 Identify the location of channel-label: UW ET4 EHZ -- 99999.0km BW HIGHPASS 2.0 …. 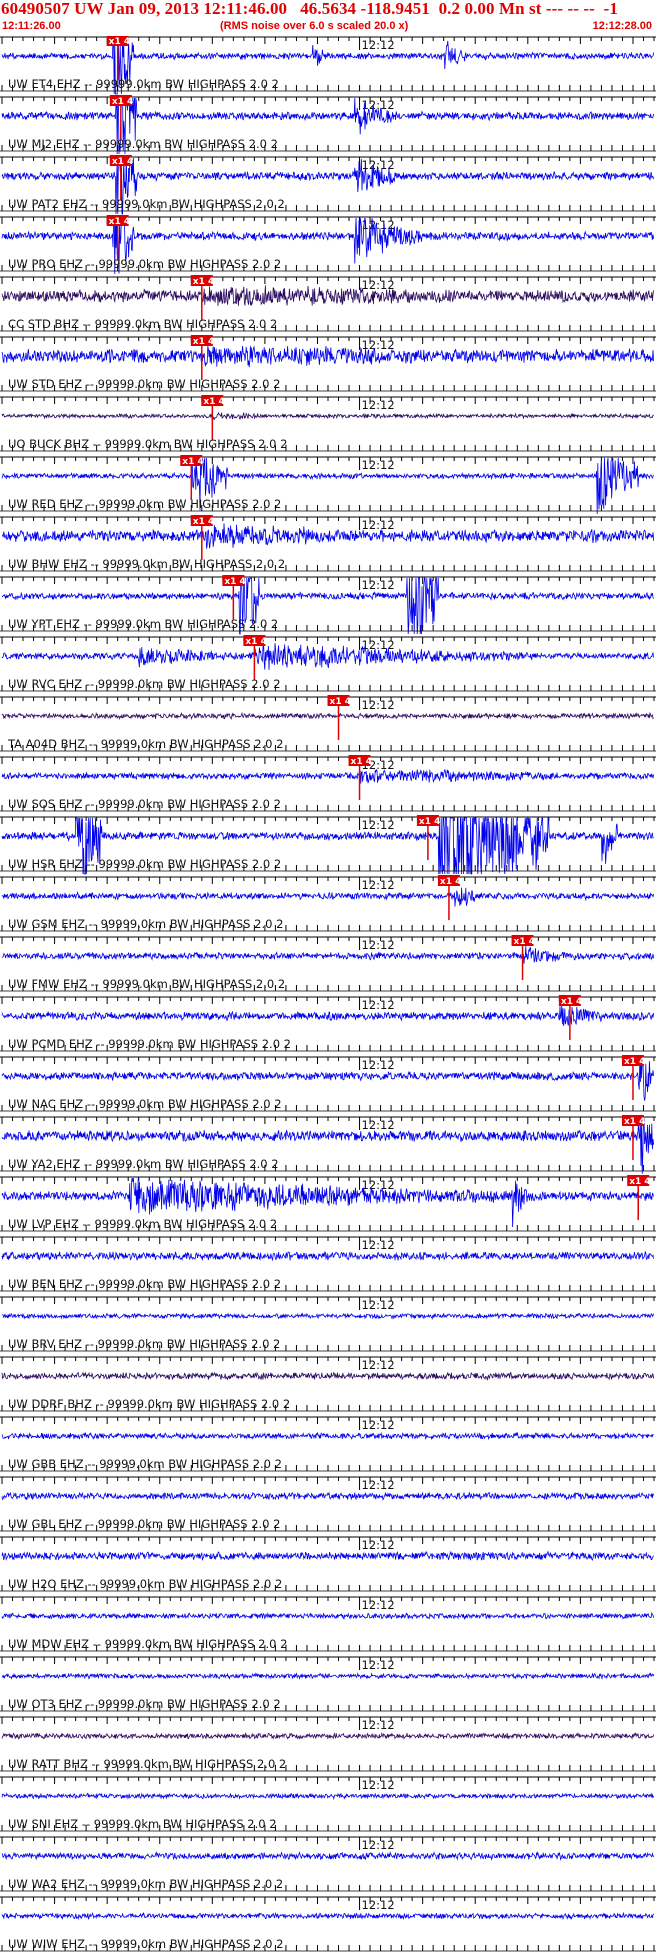
(143, 84).